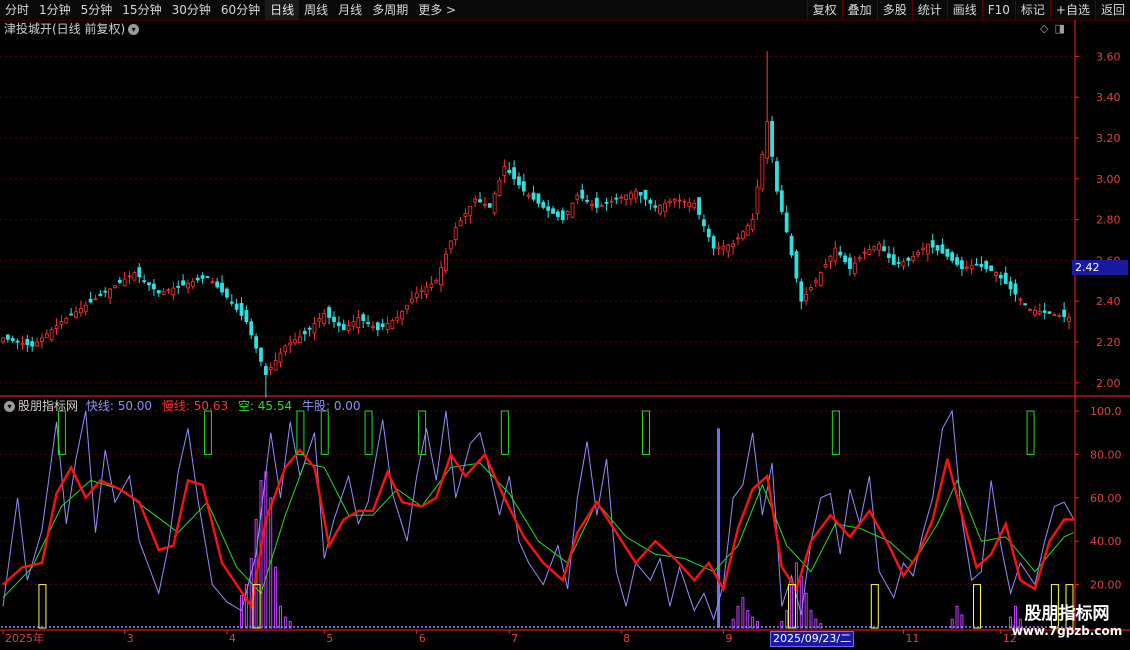 The height and width of the screenshot is (650, 1130). What do you see at coordinates (1108, 220) in the screenshot?
I see `price-tick-label: 2.80` at bounding box center [1108, 220].